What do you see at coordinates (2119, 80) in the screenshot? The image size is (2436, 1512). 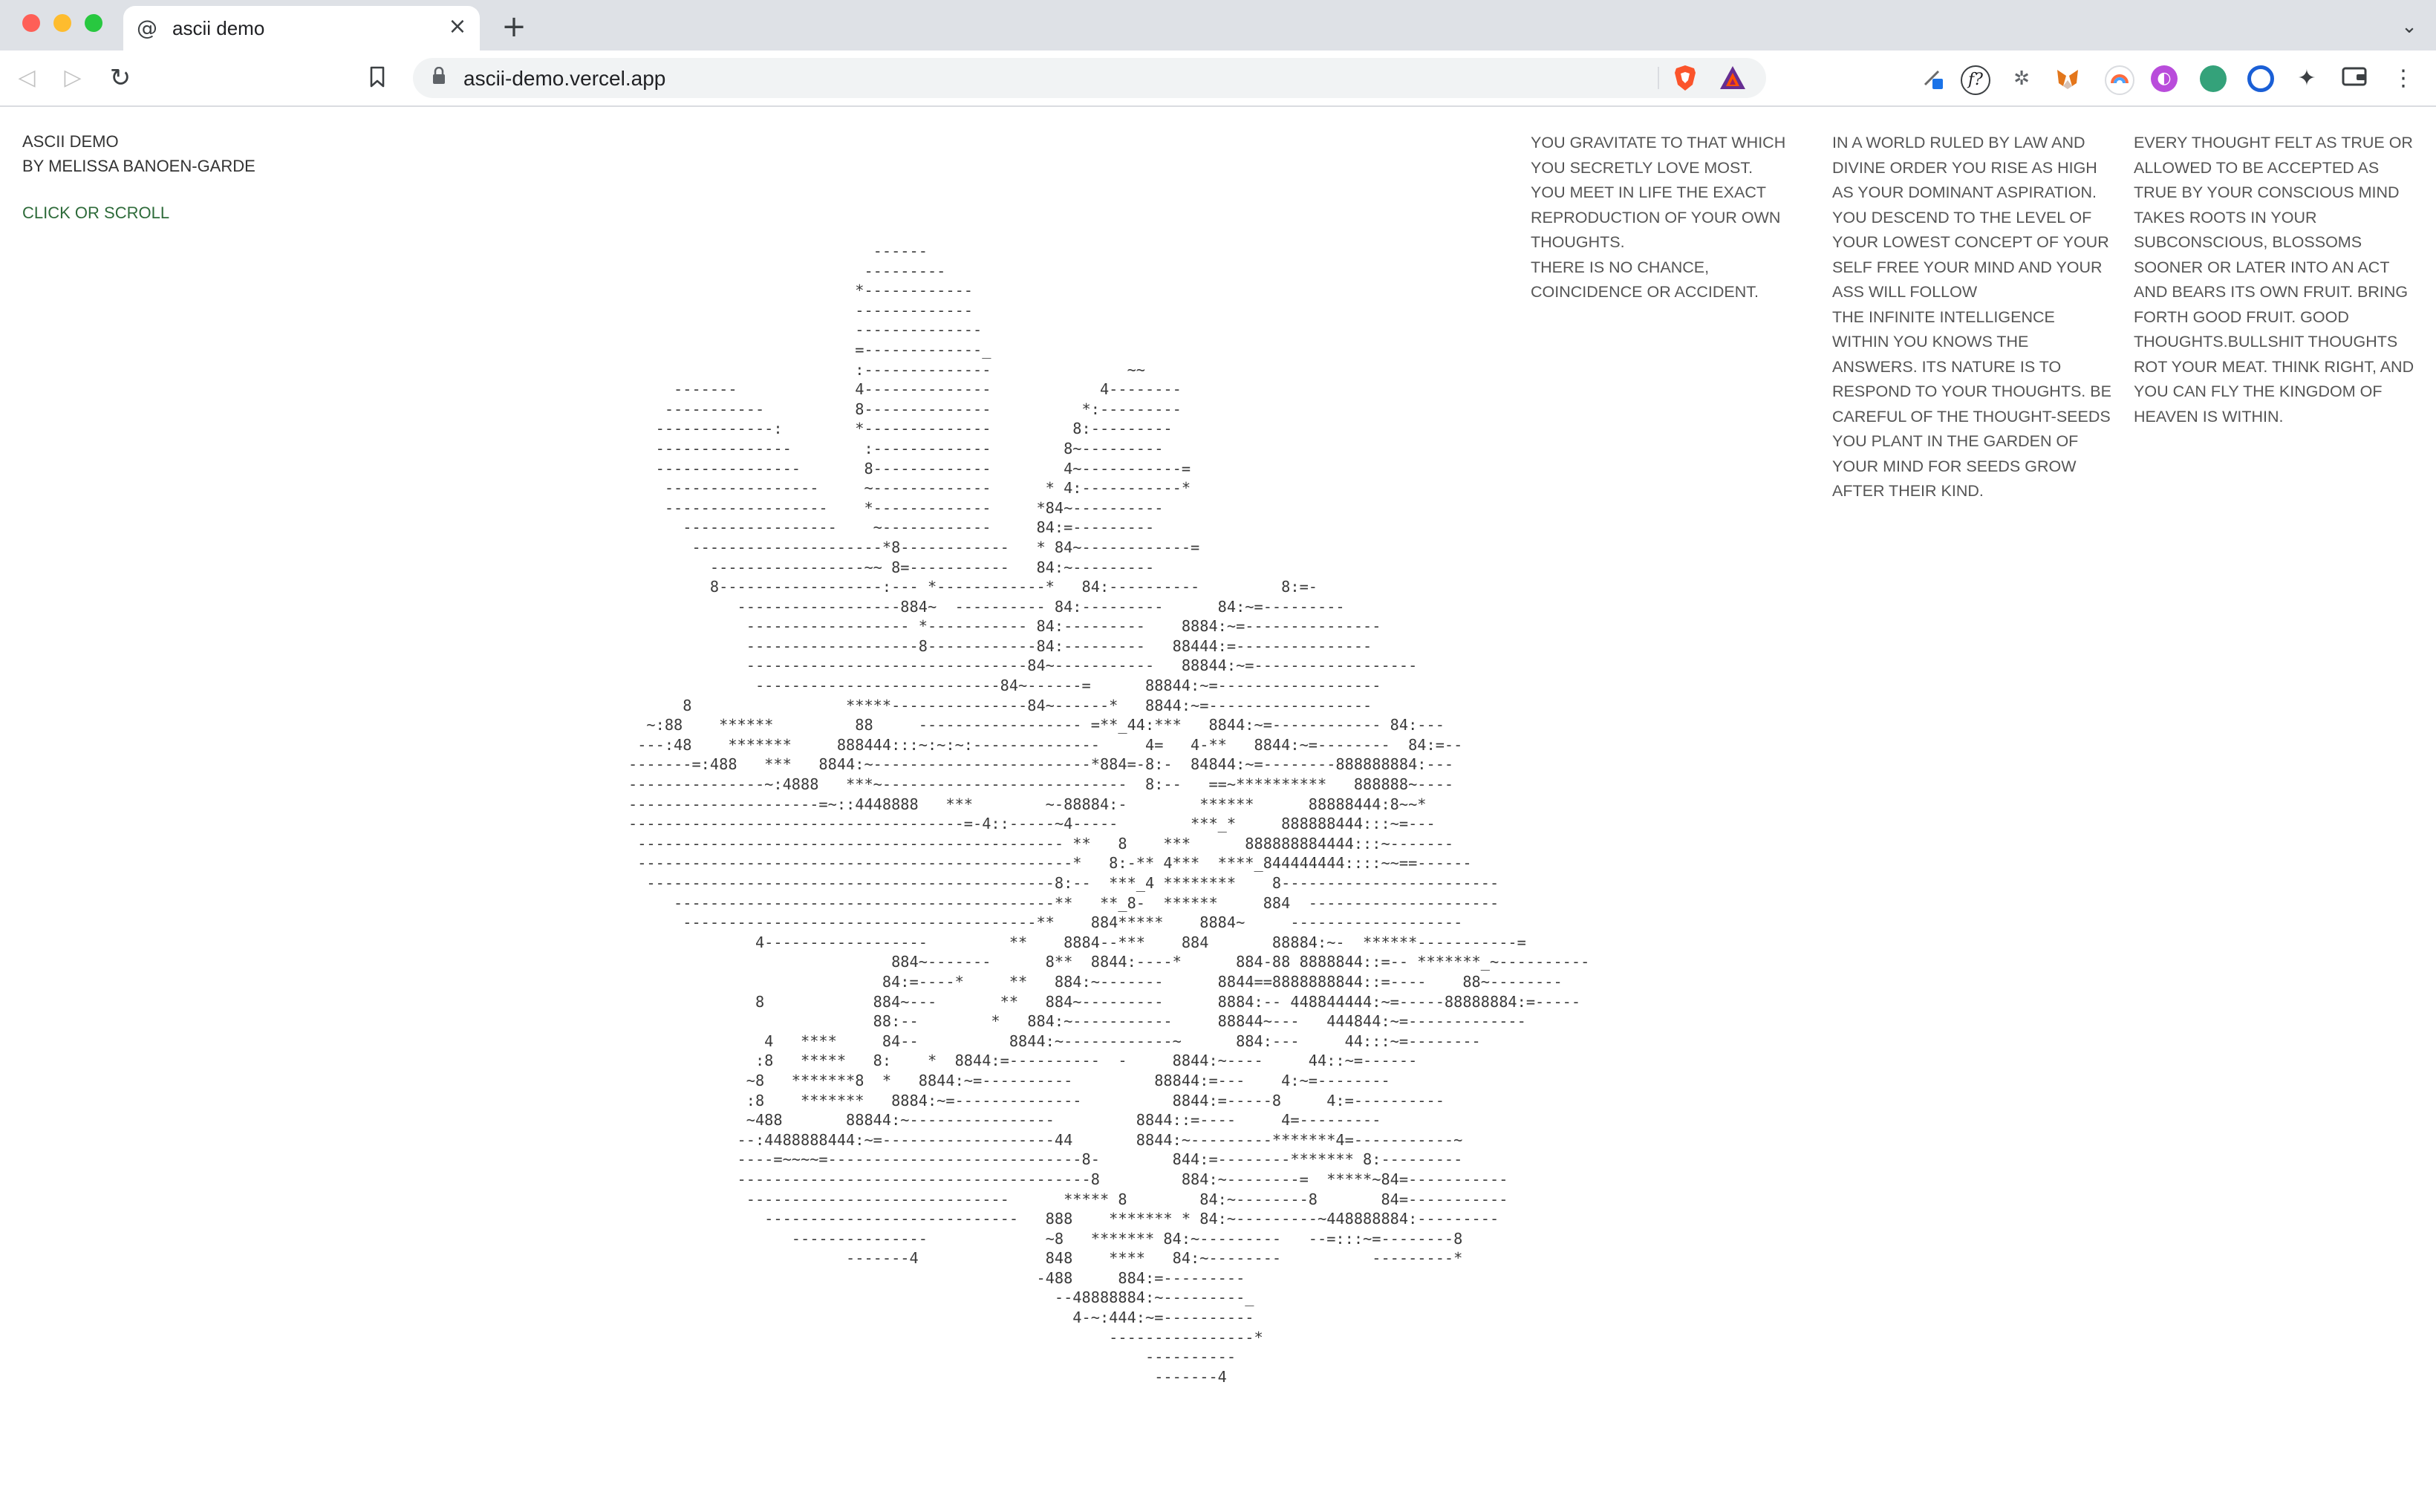 I see `rainbow-extension-icon` at bounding box center [2119, 80].